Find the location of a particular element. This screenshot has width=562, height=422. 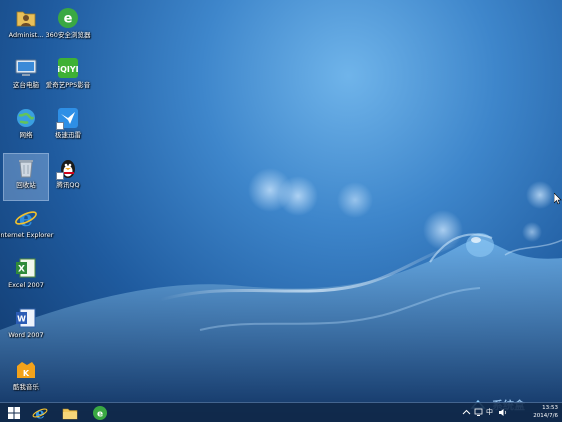

desktop-icon-iqiyi-pps: iQIYI 爱奇艺PPS影音 is located at coordinates (68, 77).